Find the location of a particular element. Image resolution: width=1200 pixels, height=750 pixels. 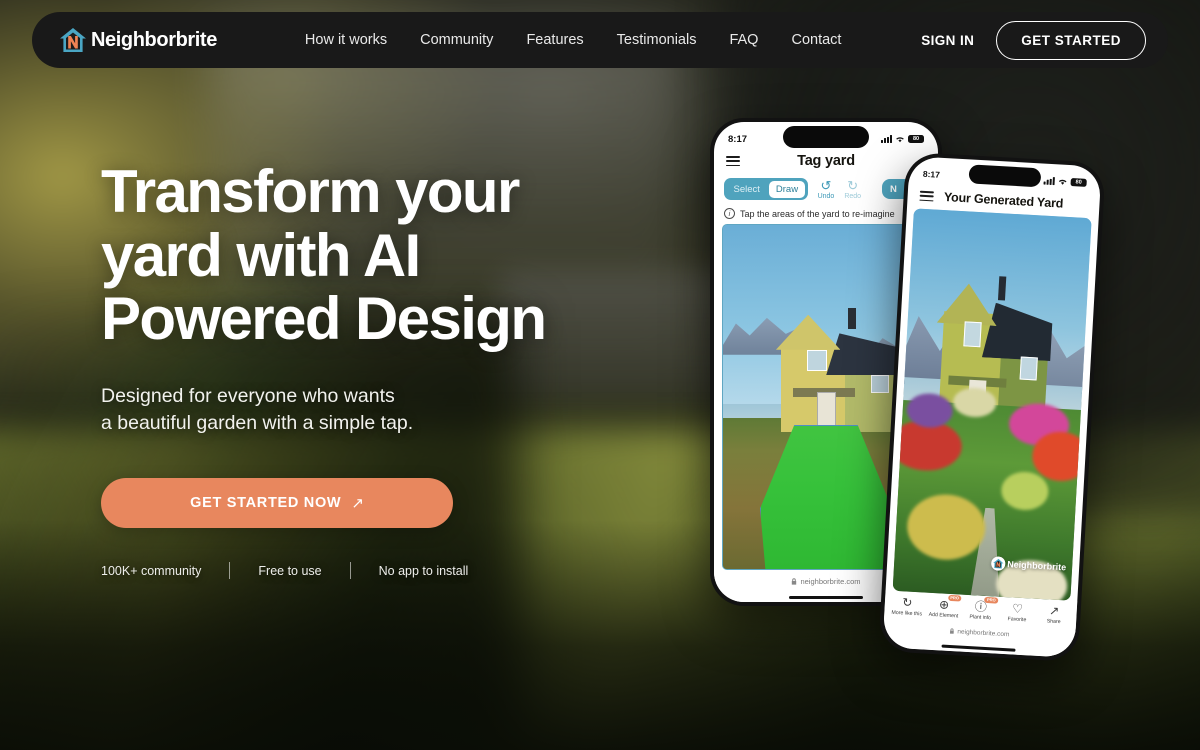

headline-line-3: Powered Design is located at coordinates (324, 319).